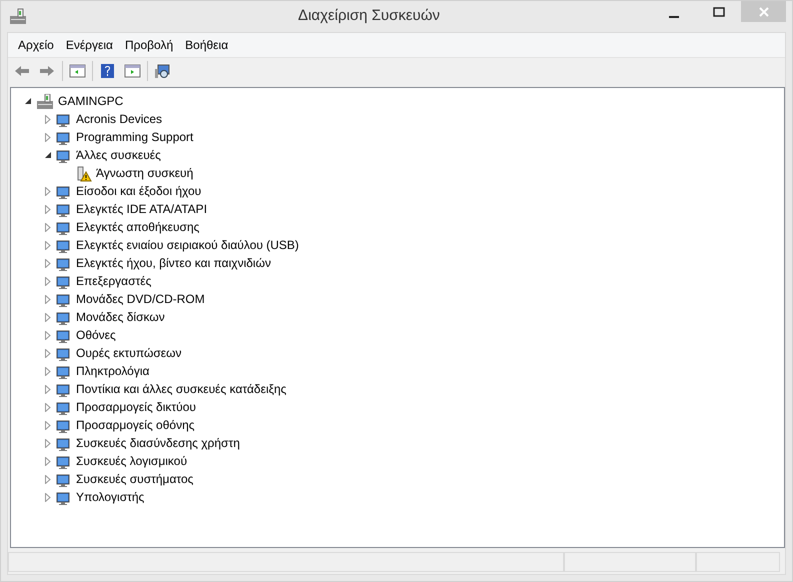  Describe the element at coordinates (136, 407) in the screenshot. I see `tree-item-label: Προσαρμογείς δικτύου` at that location.